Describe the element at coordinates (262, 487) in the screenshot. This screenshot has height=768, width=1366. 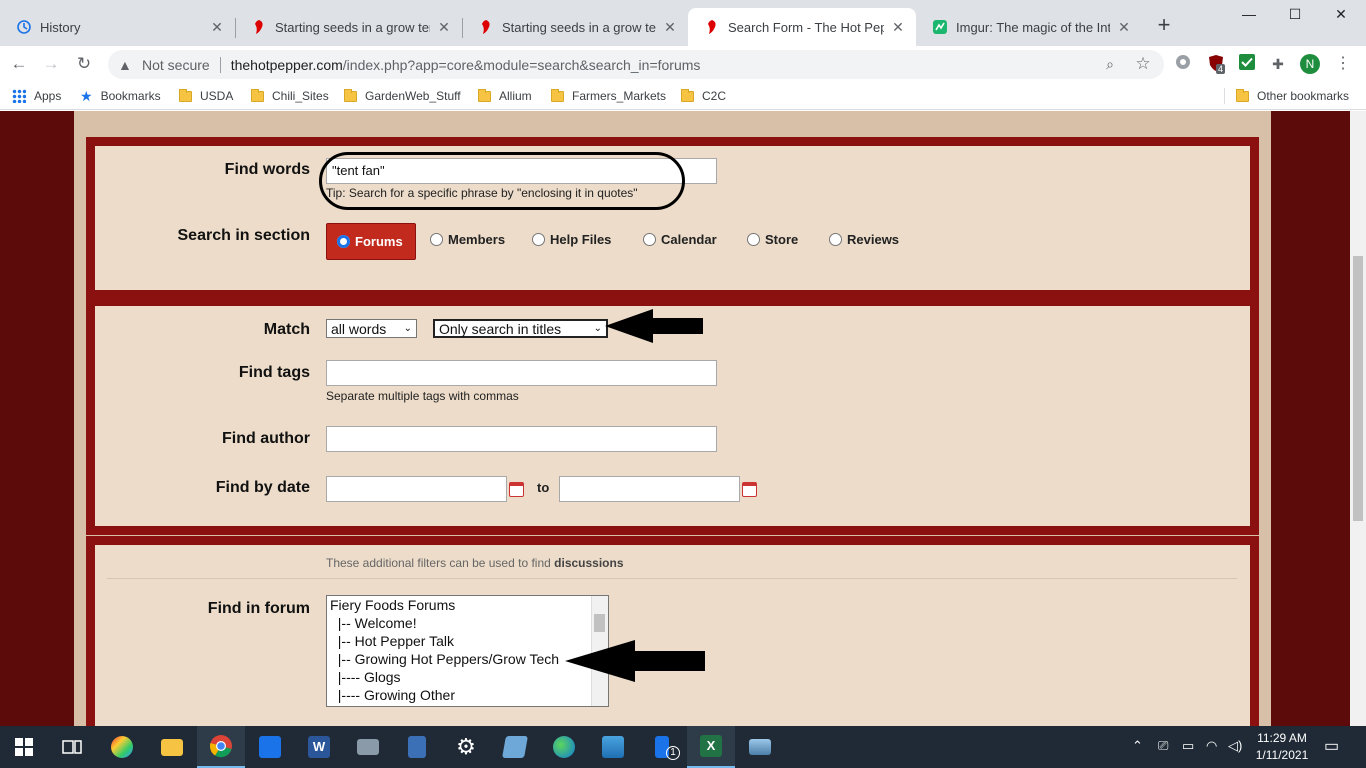
I see `find-by-date-label: Find by date` at that location.